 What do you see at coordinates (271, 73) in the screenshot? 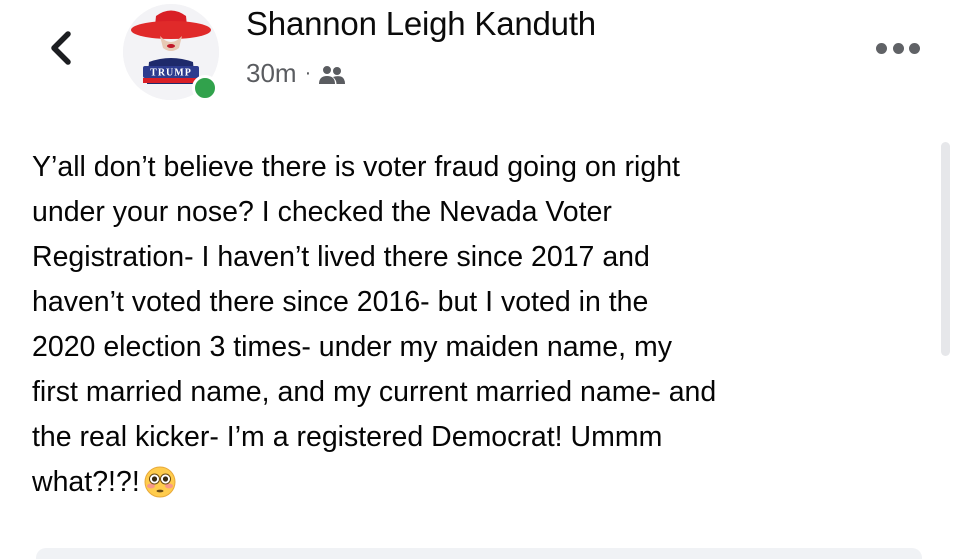
I see `post-timestamp: 30m` at bounding box center [271, 73].